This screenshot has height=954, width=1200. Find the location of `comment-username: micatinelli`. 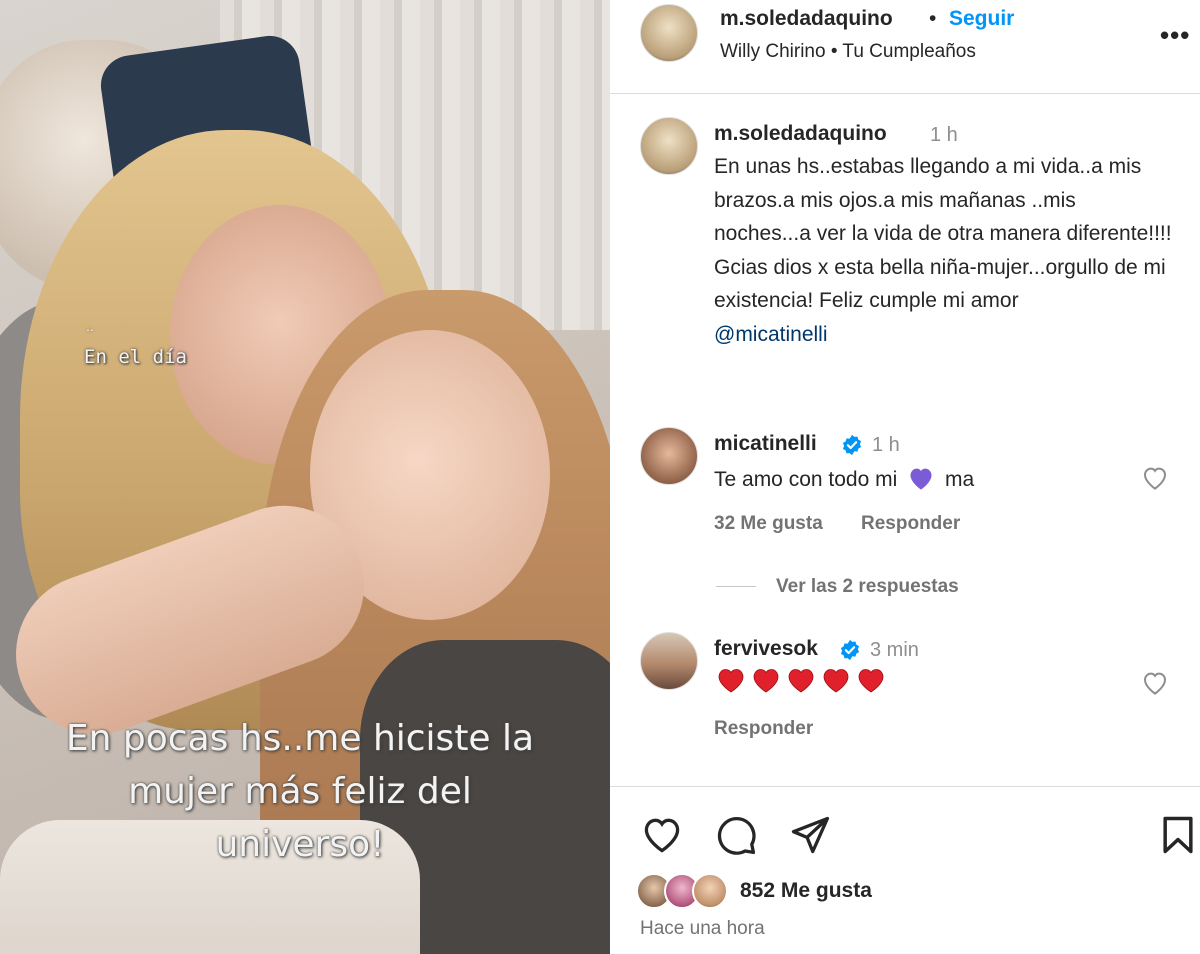

comment-username: micatinelli is located at coordinates (765, 444).